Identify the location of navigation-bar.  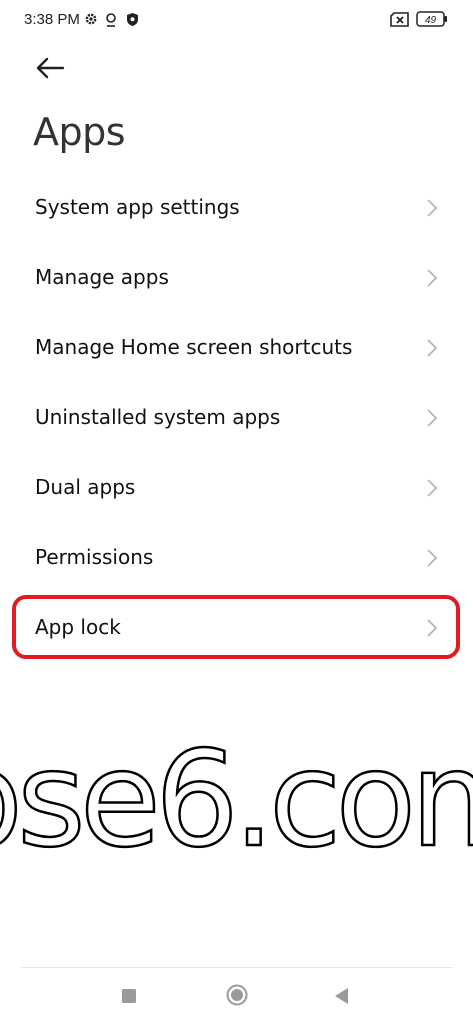
(236, 996).